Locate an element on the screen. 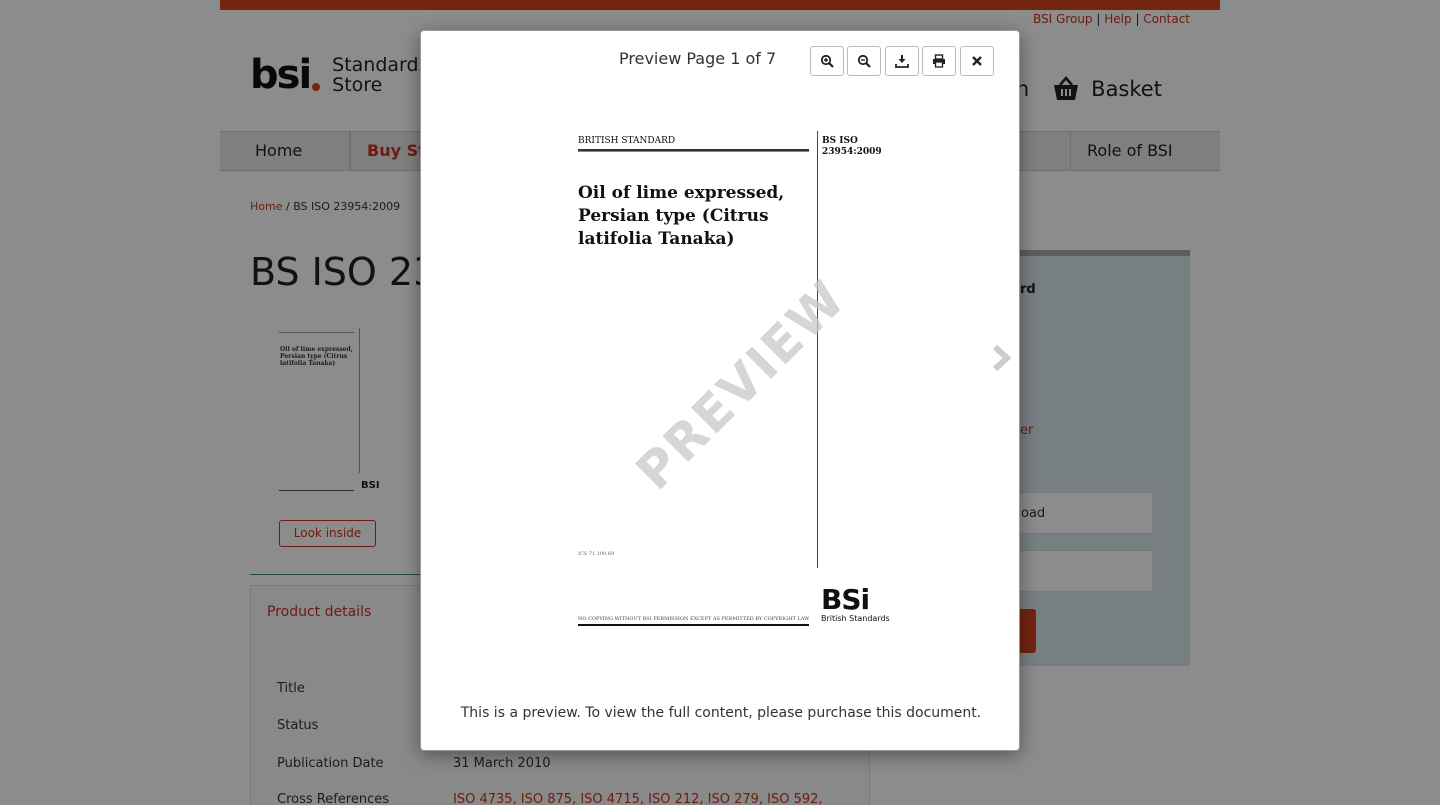 This screenshot has width=1440, height=805. doc-logo-mark: BSi is located at coordinates (845, 599).